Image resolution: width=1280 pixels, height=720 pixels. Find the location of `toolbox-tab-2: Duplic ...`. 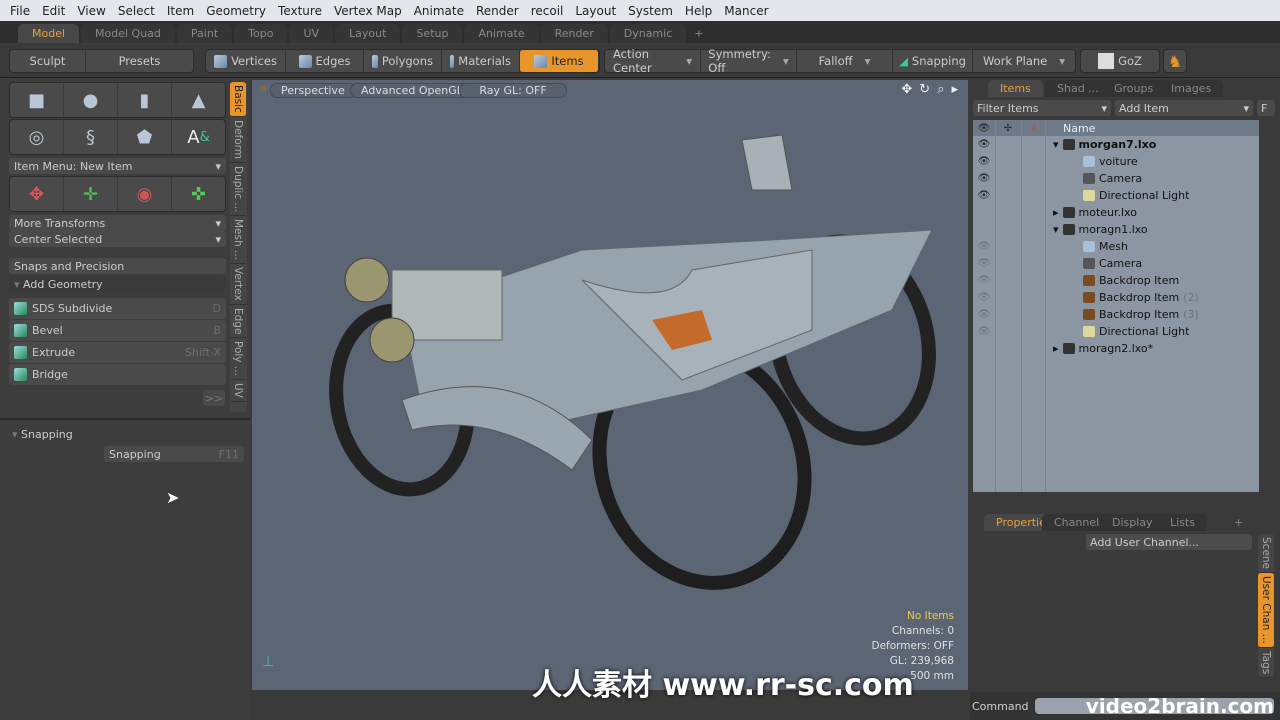

toolbox-tab-2: Duplic ... is located at coordinates (238, 190).